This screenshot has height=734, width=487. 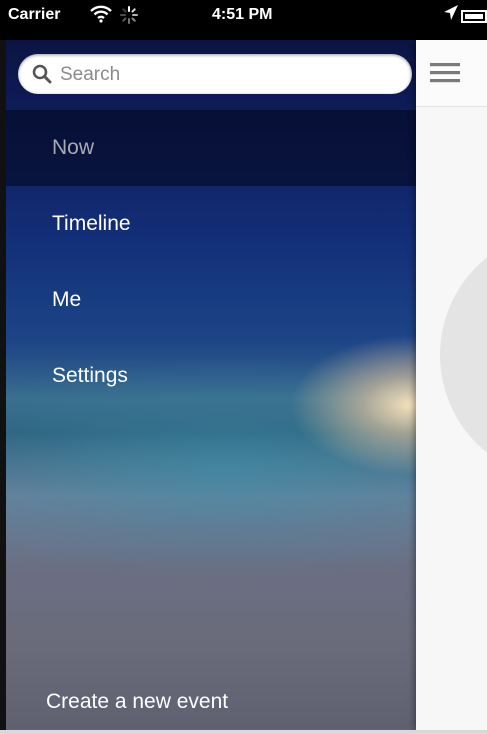 I want to click on menu-item-label: Timeline, so click(x=91, y=223).